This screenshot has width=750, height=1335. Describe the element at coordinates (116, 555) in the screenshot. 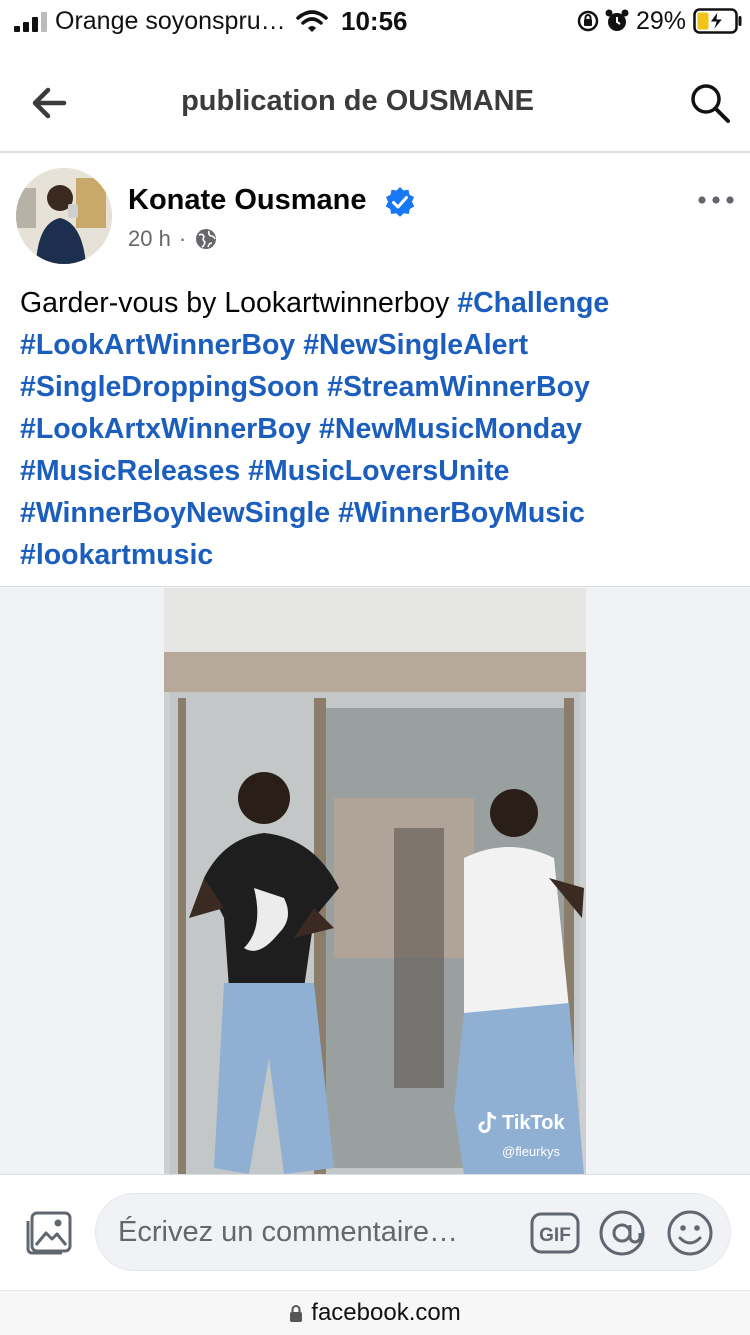

I see `hashtag-link: #lookartmusic` at that location.